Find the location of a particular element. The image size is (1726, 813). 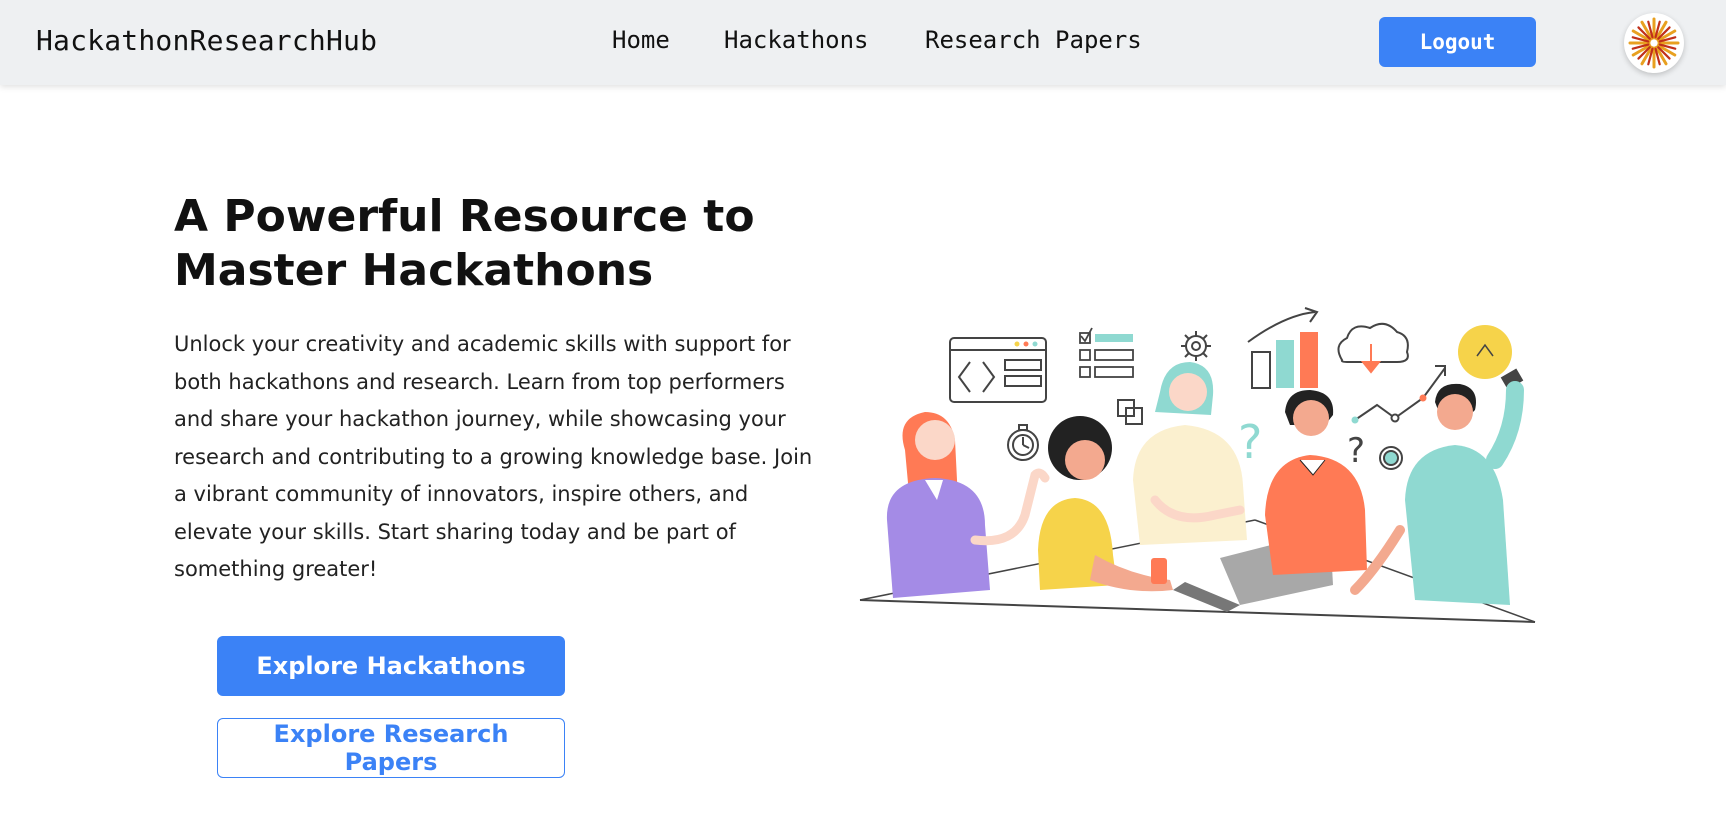

layers-icon is located at coordinates (1130, 412).